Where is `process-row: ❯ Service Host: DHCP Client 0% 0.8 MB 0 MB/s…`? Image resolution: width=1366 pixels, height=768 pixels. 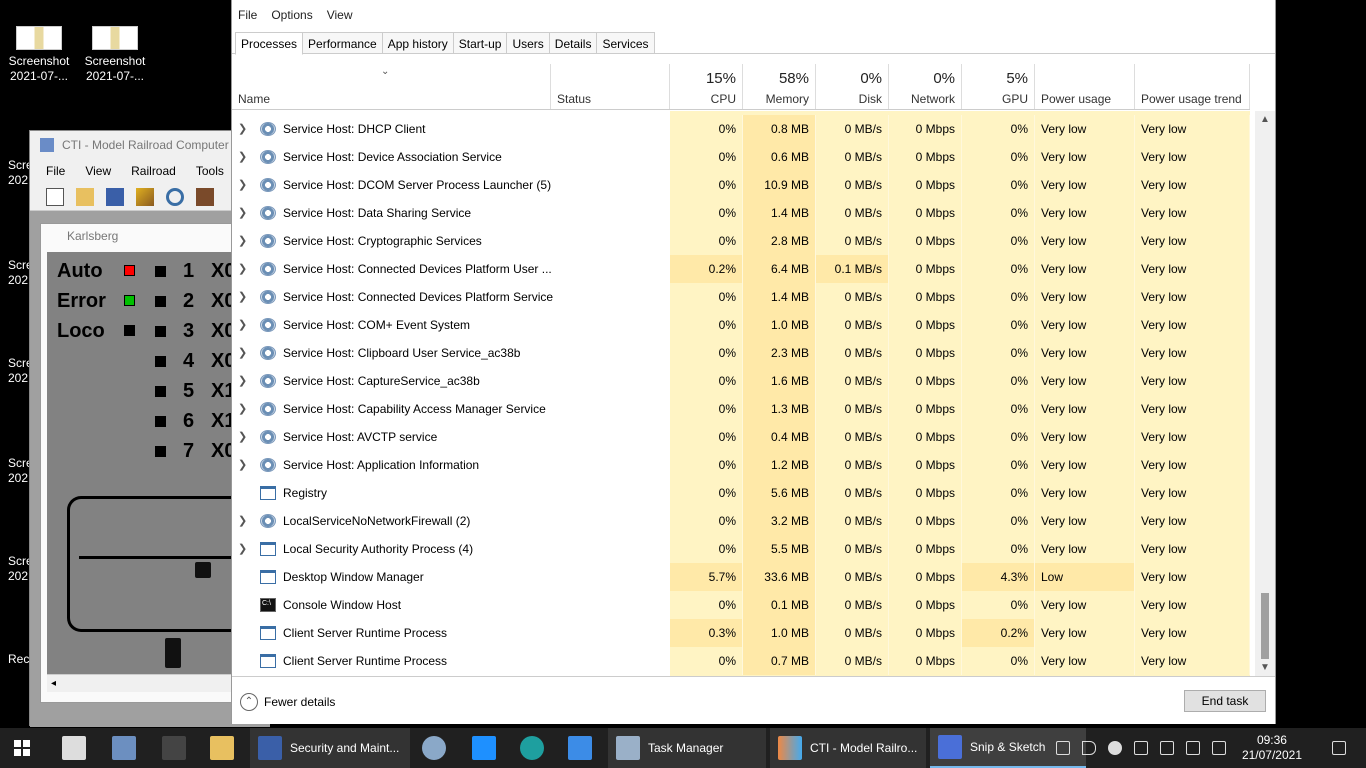
process-row: ❯ Service Host: DHCP Client 0% 0.8 MB 0 MB/s… is located at coordinates (741, 129).